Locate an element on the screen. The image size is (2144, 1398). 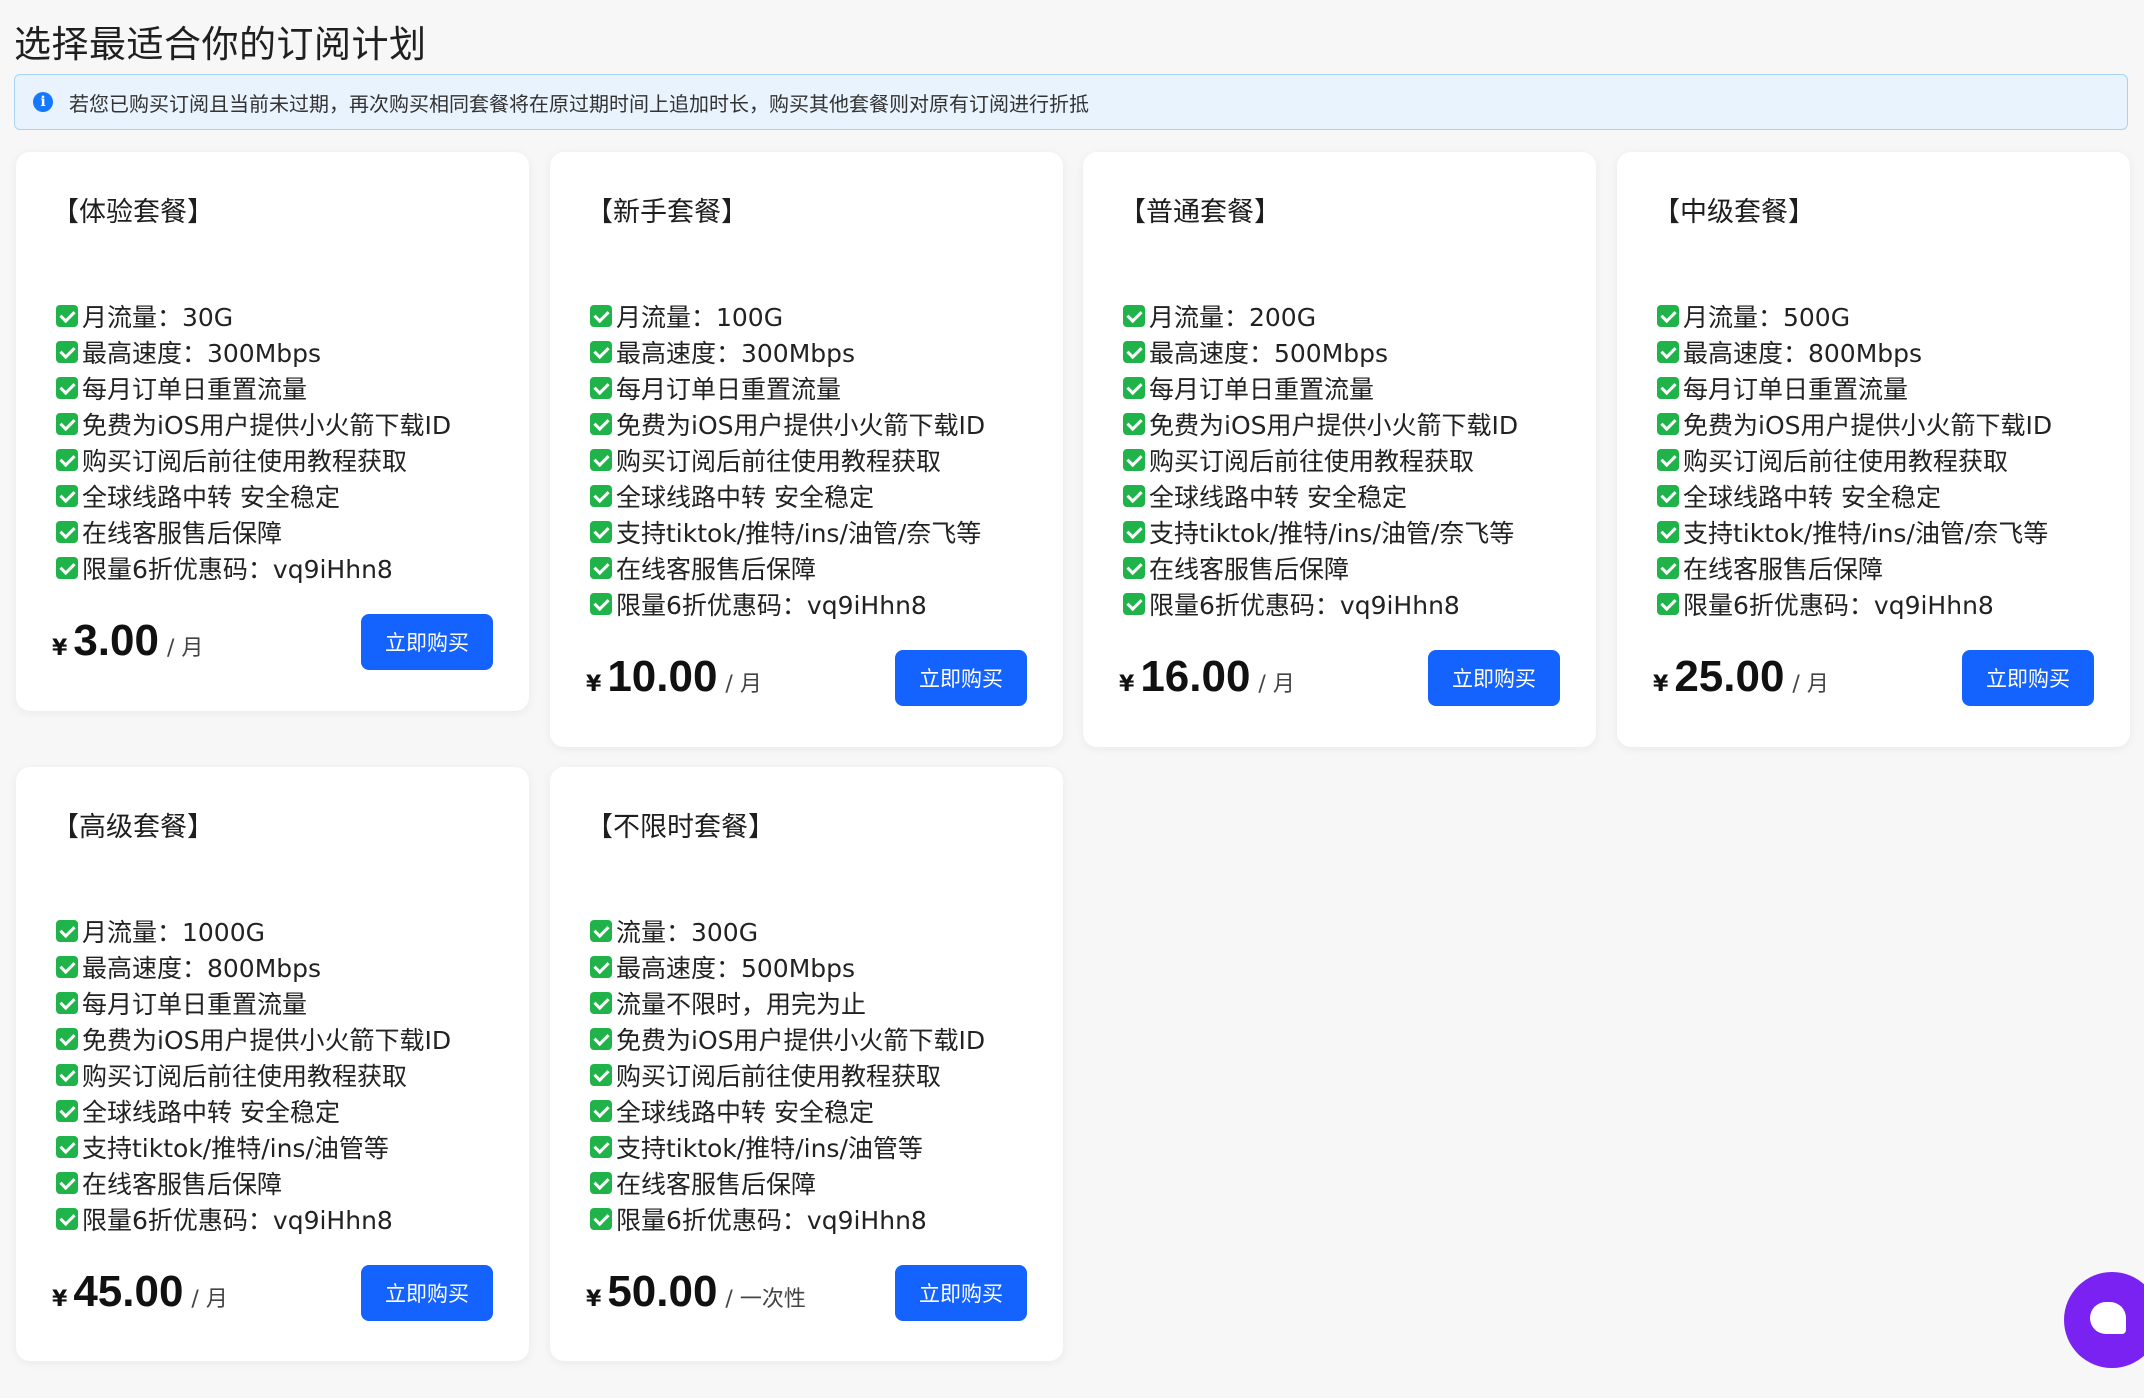
feature-item: 月流量：30G is located at coordinates (253, 316).